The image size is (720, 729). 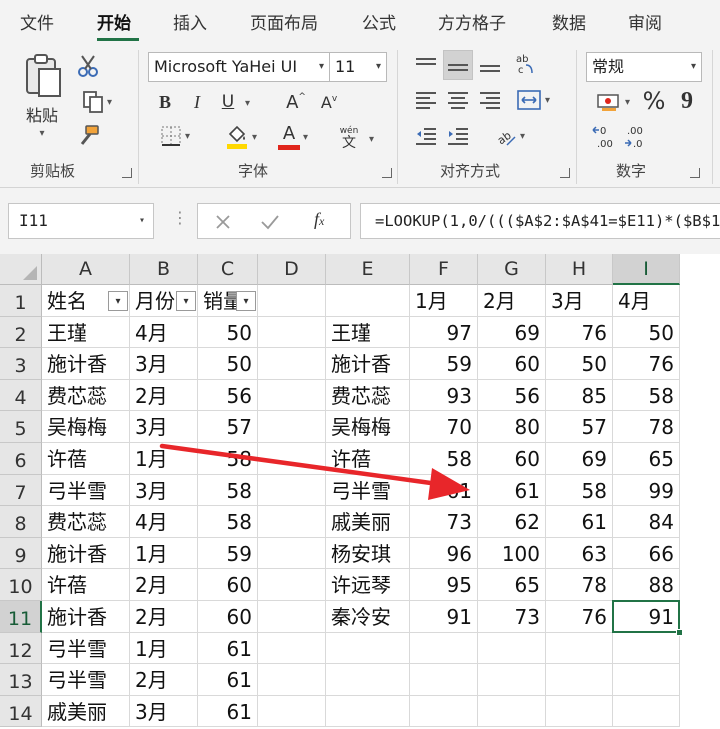 What do you see at coordinates (21, 490) in the screenshot?
I see `row-header-7: 7` at bounding box center [21, 490].